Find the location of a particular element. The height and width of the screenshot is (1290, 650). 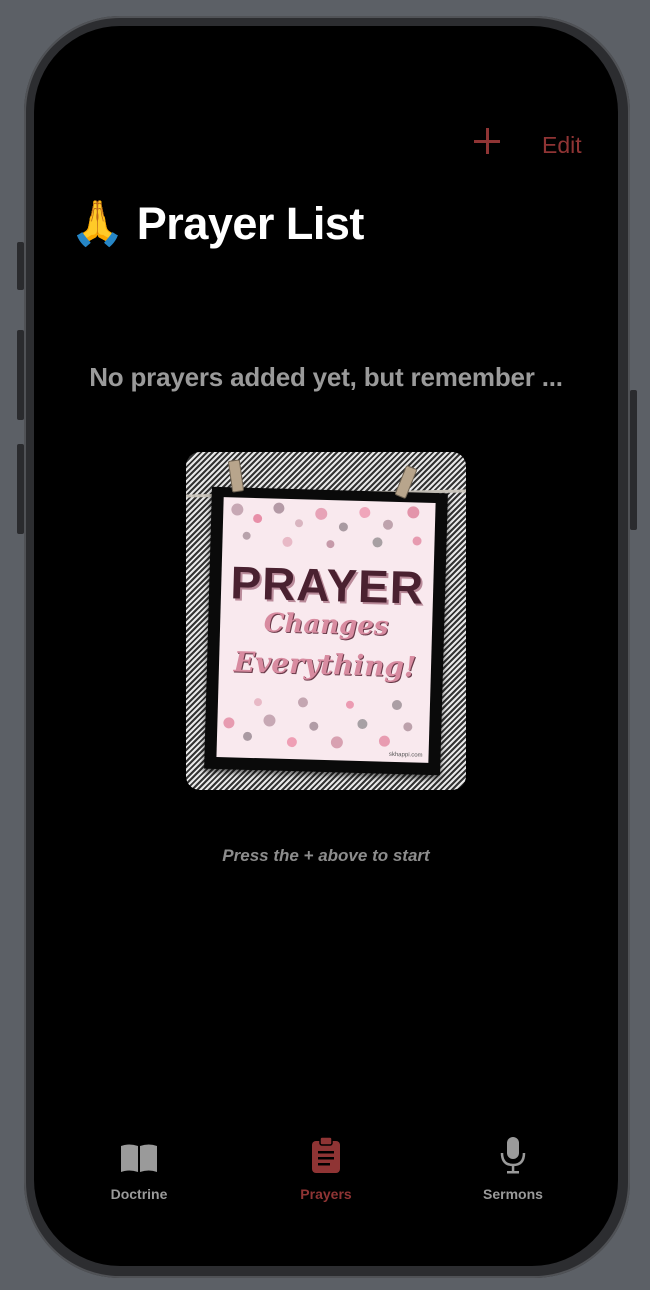

add-prayer-button is located at coordinates (487, 141).